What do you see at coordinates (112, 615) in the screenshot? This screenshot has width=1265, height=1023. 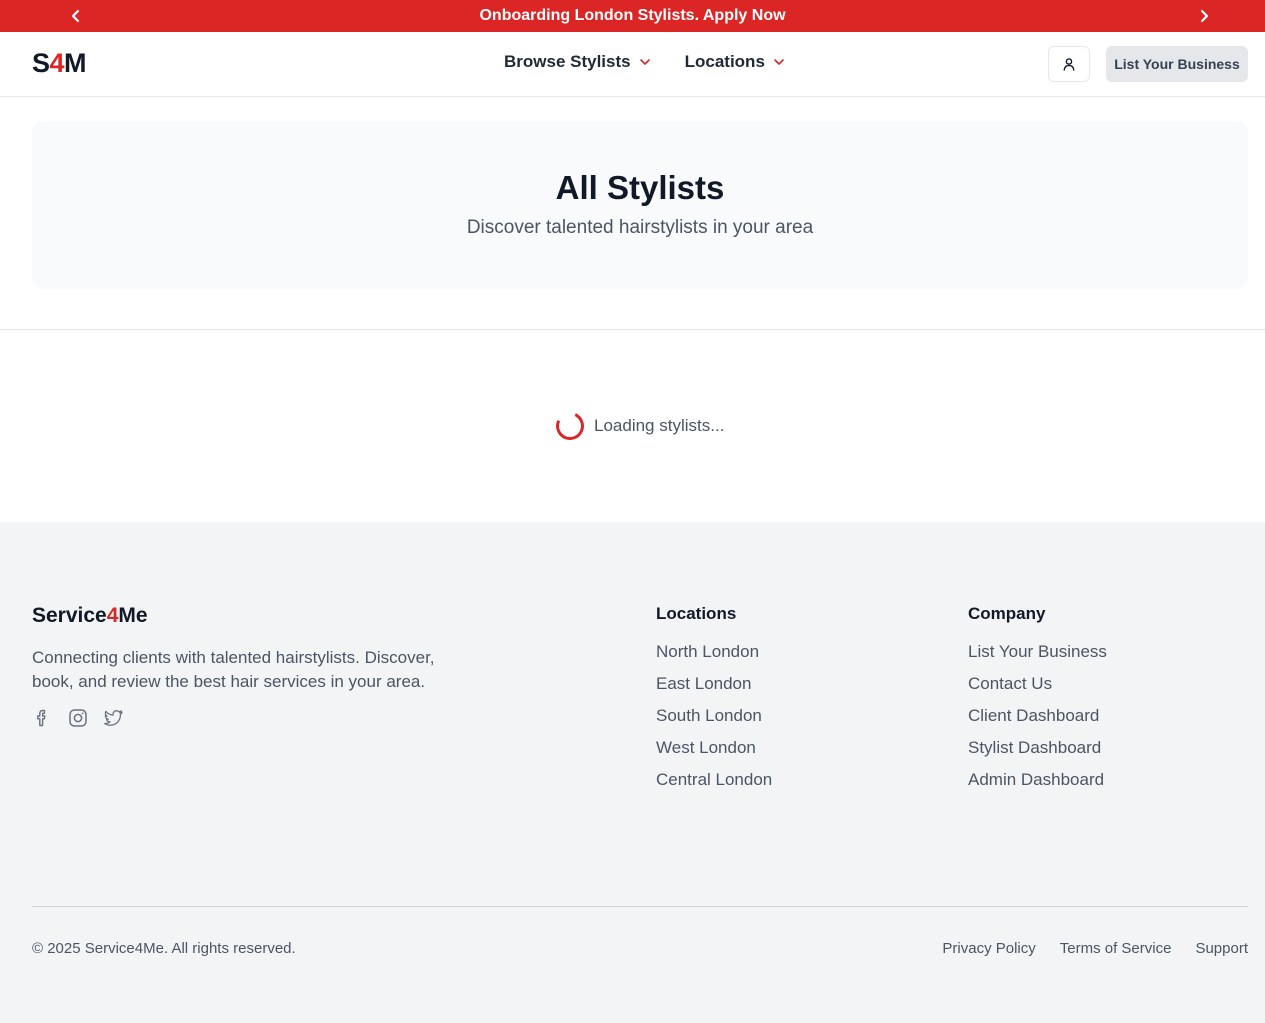 I see `footer-brand-part-2: 4` at bounding box center [112, 615].